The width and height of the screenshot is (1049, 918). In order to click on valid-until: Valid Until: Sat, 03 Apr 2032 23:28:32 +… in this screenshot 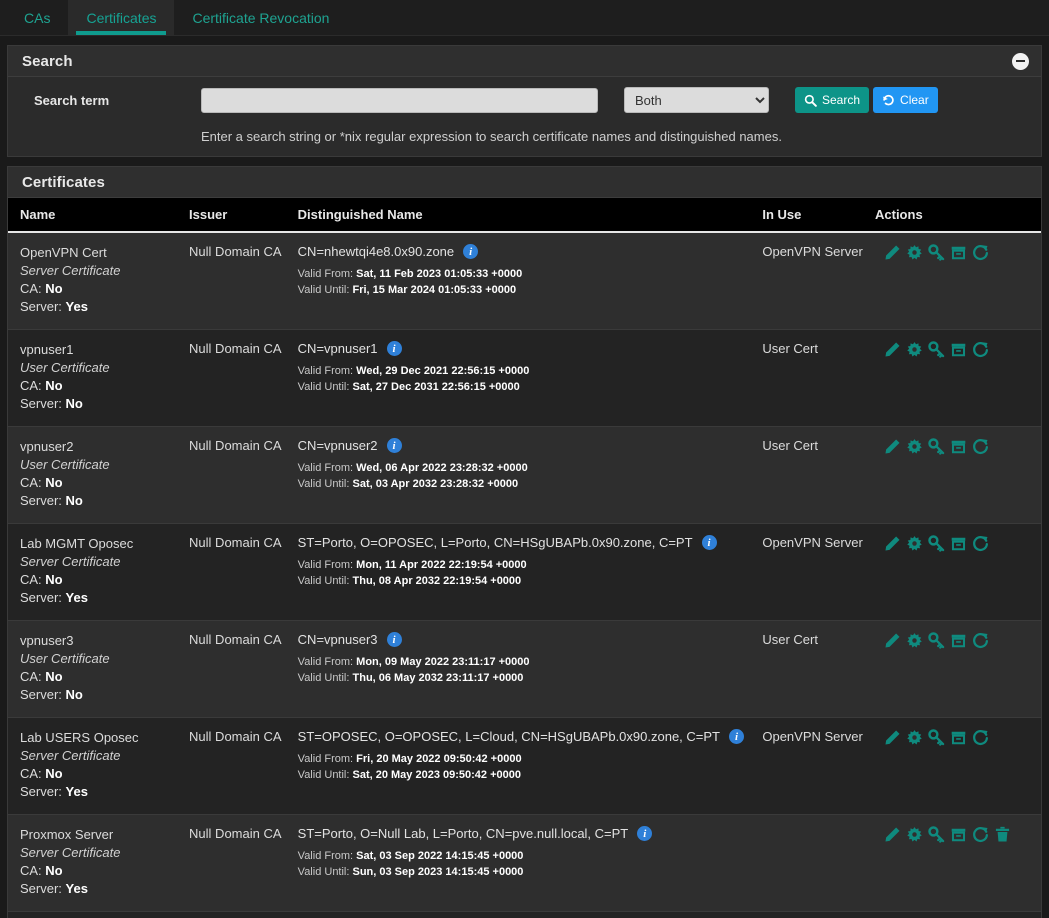, I will do `click(530, 484)`.